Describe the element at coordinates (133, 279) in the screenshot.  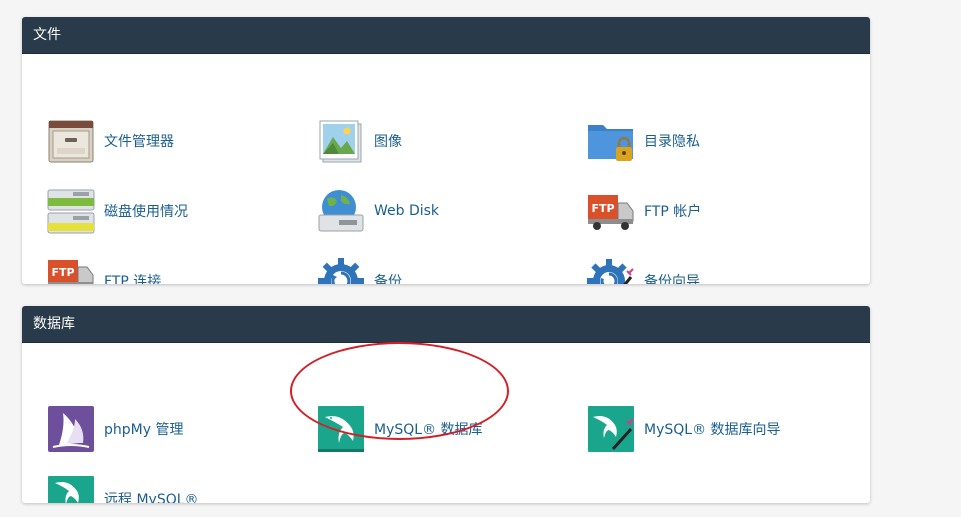
I see `ftp-connections-label: FTP 连接` at that location.